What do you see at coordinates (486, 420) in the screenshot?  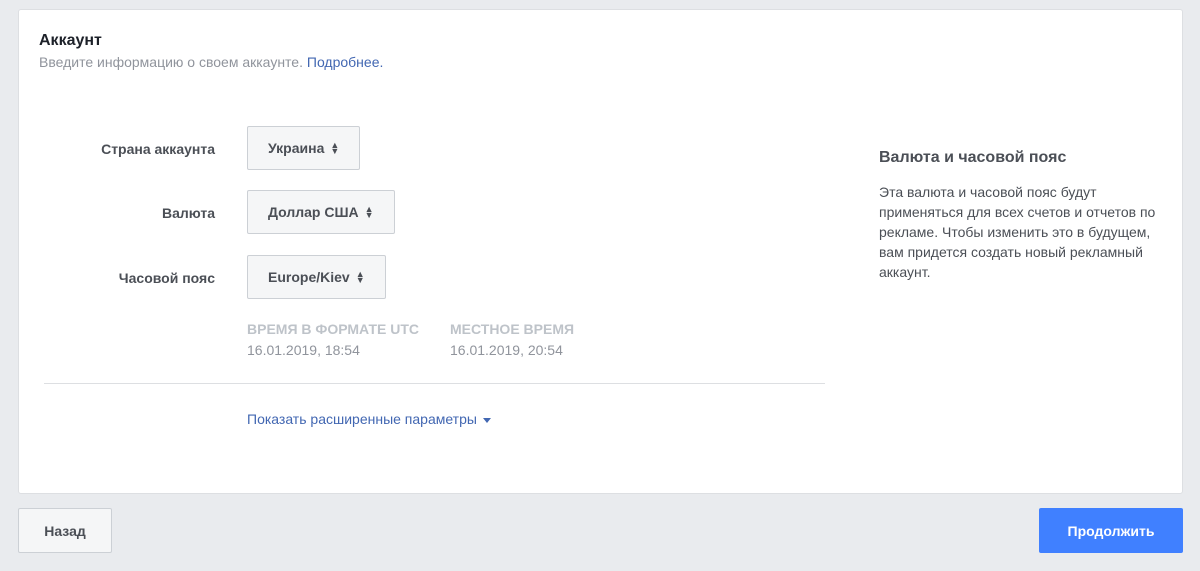 I see `caret-down-icon` at bounding box center [486, 420].